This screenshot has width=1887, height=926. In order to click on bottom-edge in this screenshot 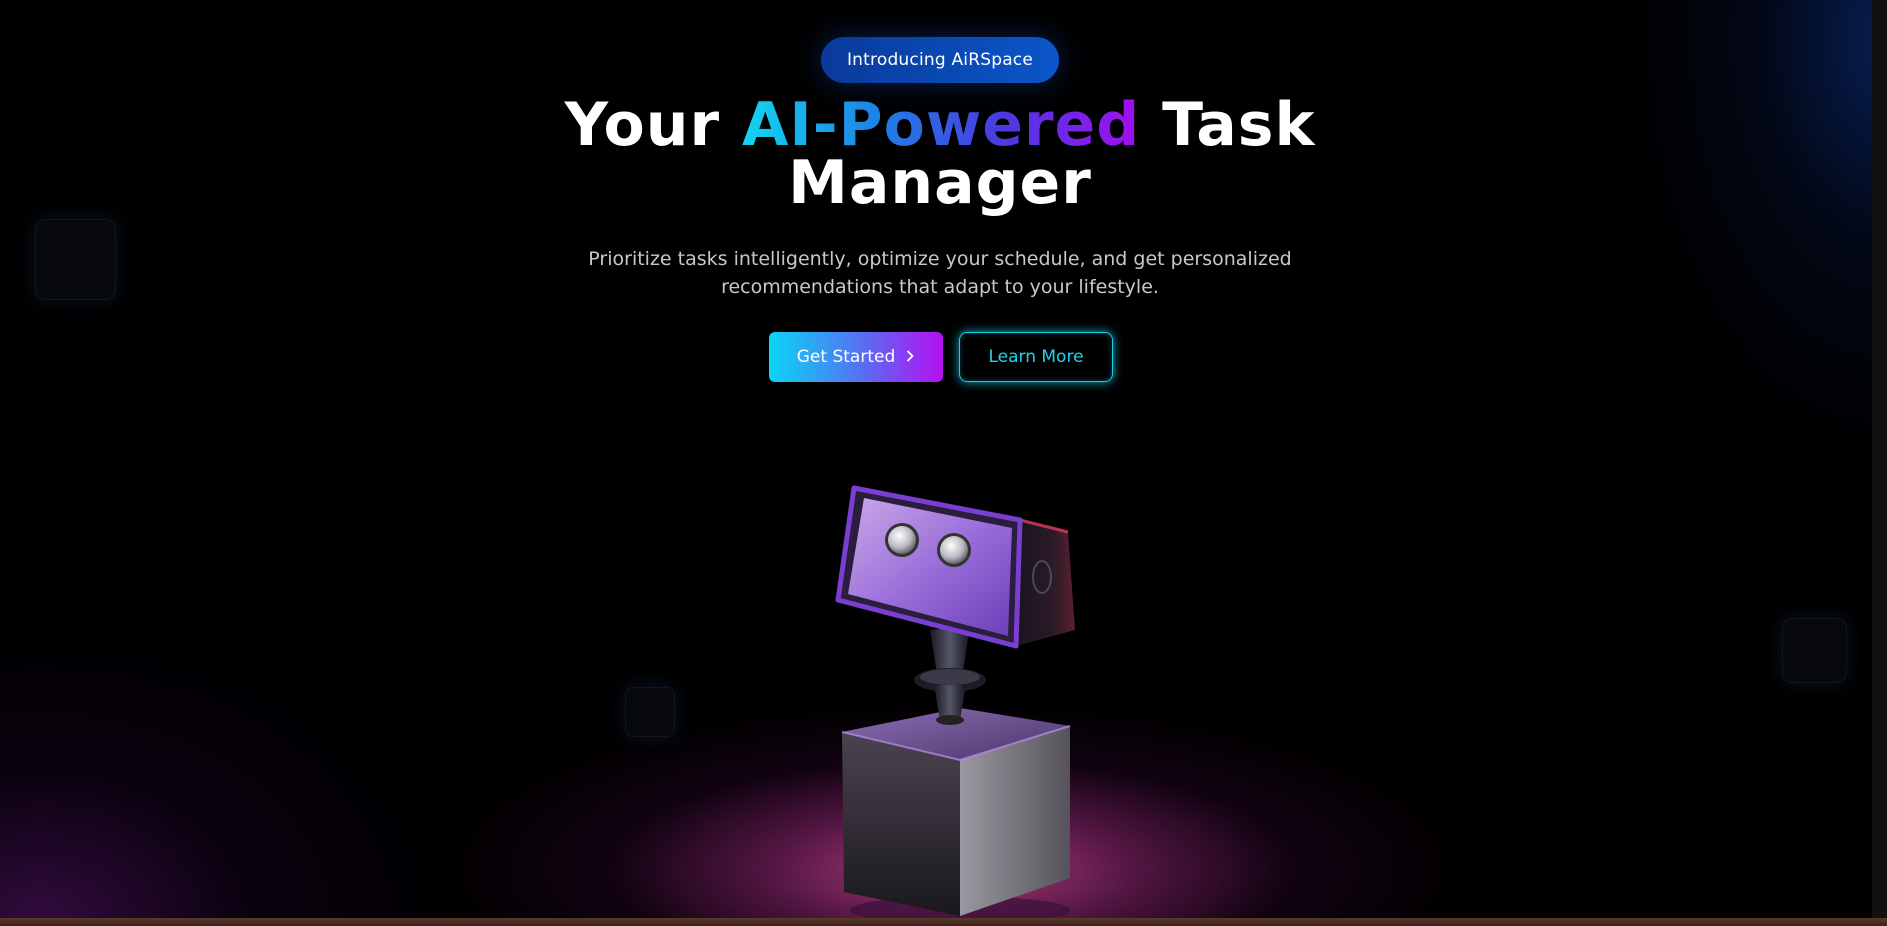, I will do `click(943, 922)`.